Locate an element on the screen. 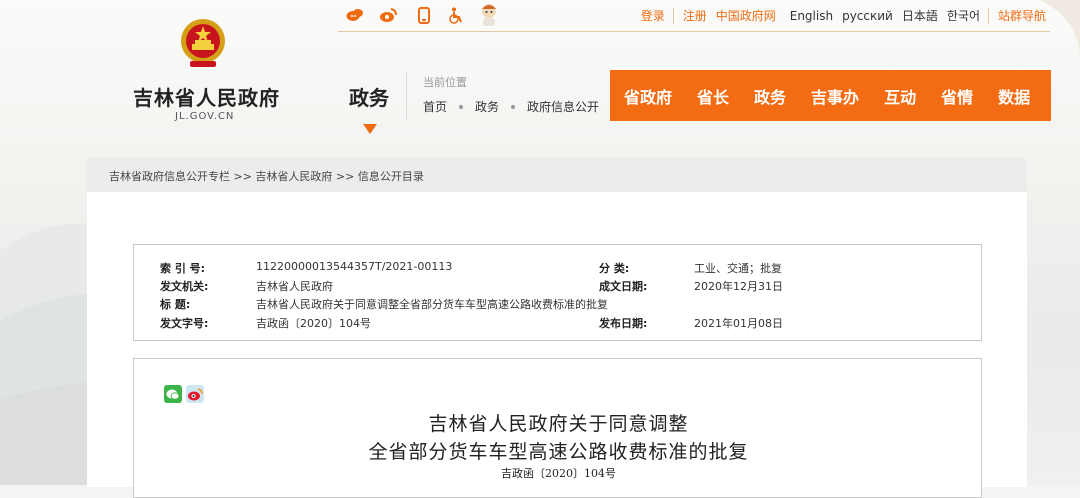 The height and width of the screenshot is (498, 1080). breadcrumb-affairs: 政务 is located at coordinates (487, 106).